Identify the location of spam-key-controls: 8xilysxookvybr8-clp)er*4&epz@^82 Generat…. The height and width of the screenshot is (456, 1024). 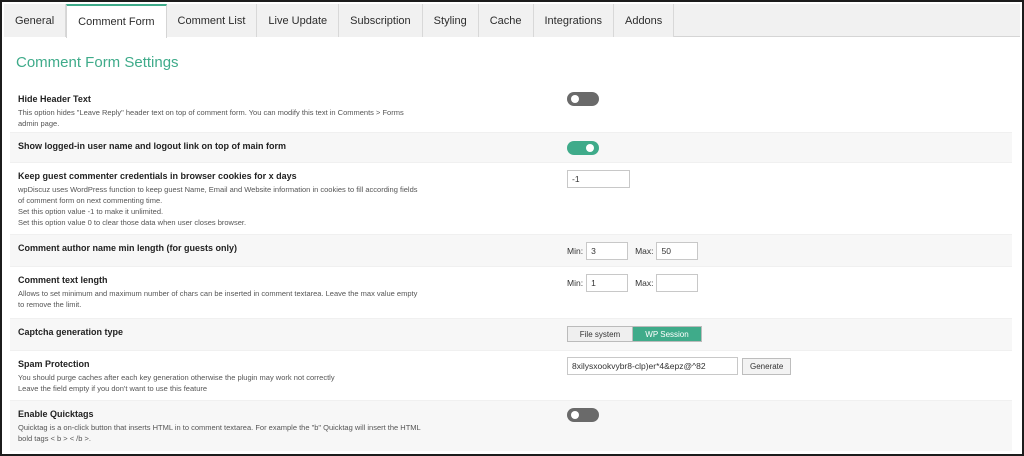
(679, 366).